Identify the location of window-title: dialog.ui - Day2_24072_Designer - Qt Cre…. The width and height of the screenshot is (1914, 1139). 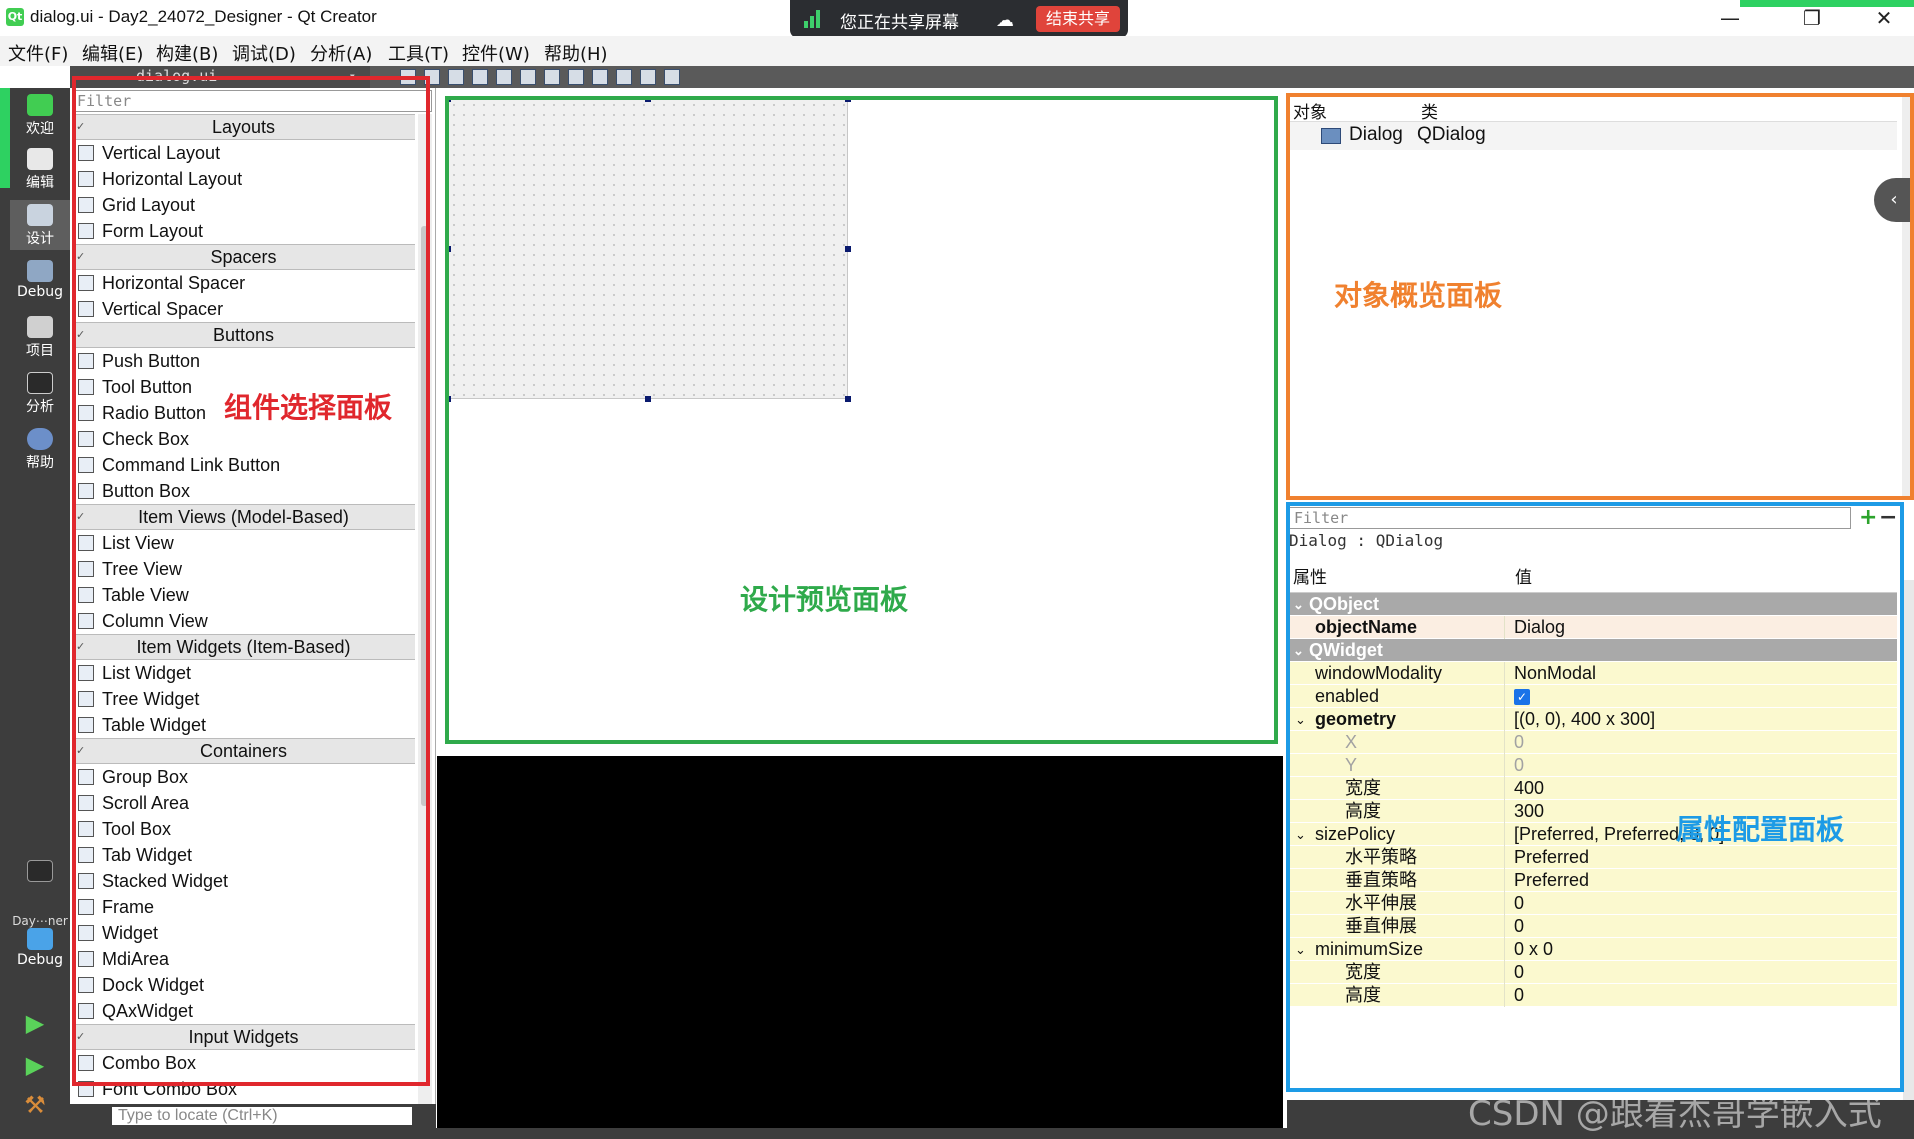
(203, 16).